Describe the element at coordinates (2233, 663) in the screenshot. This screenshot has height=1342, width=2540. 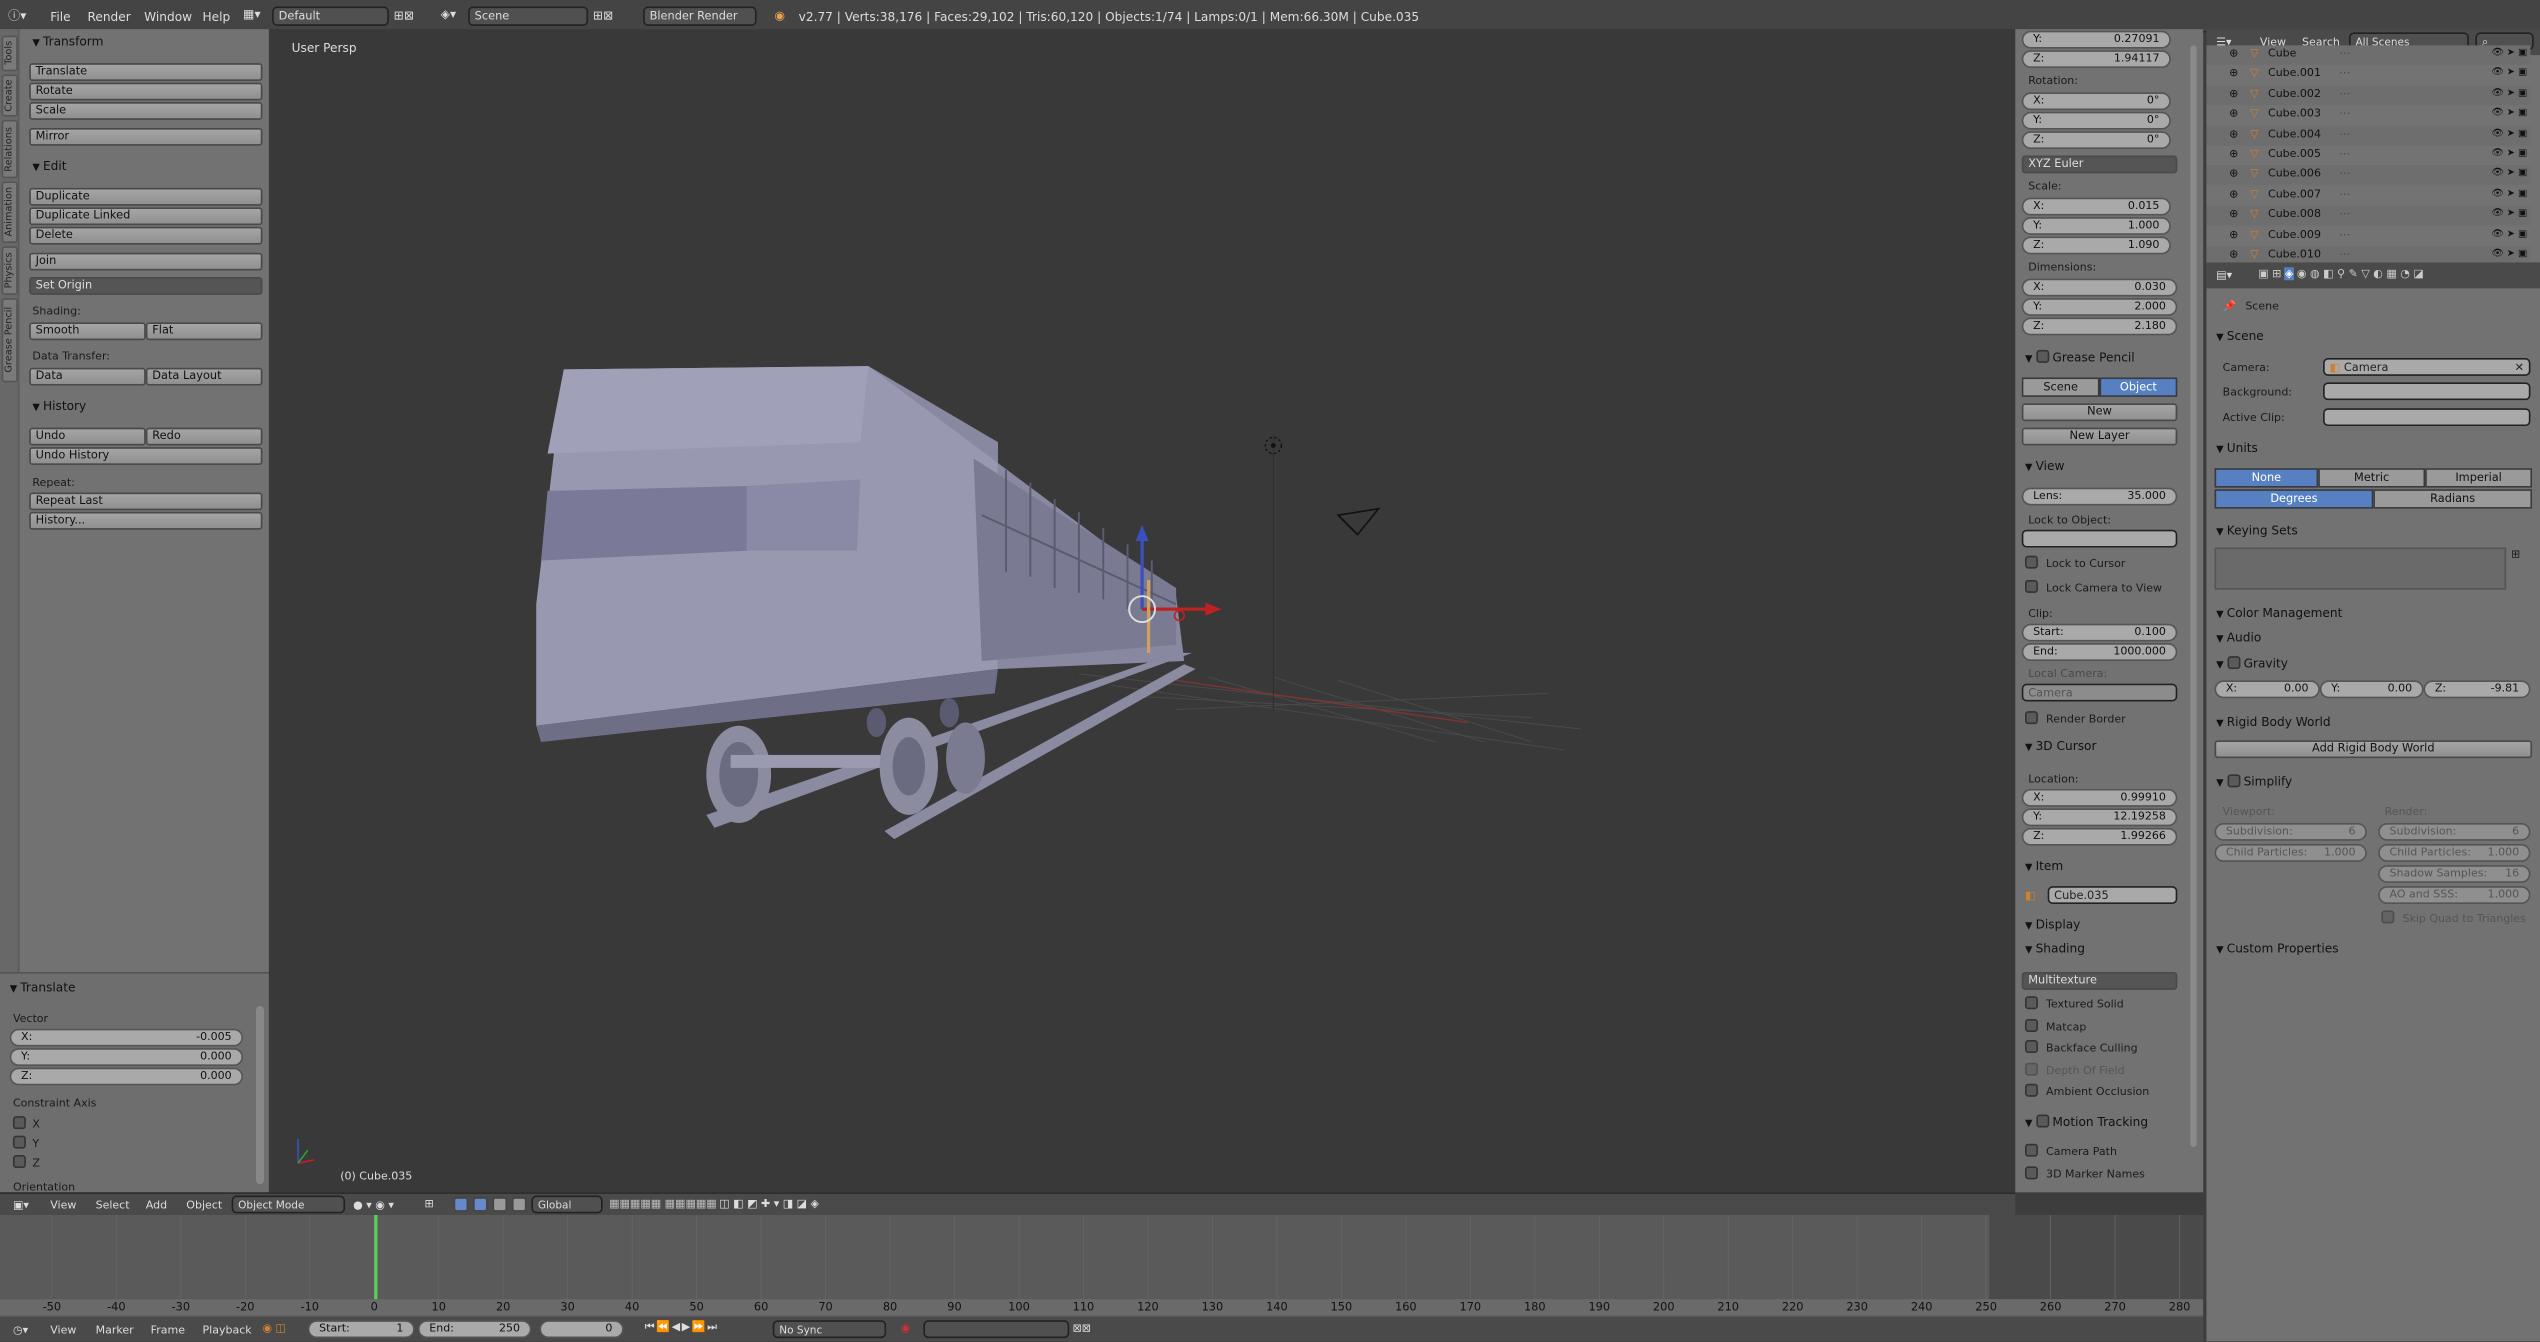
I see `gravity-checkbox` at that location.